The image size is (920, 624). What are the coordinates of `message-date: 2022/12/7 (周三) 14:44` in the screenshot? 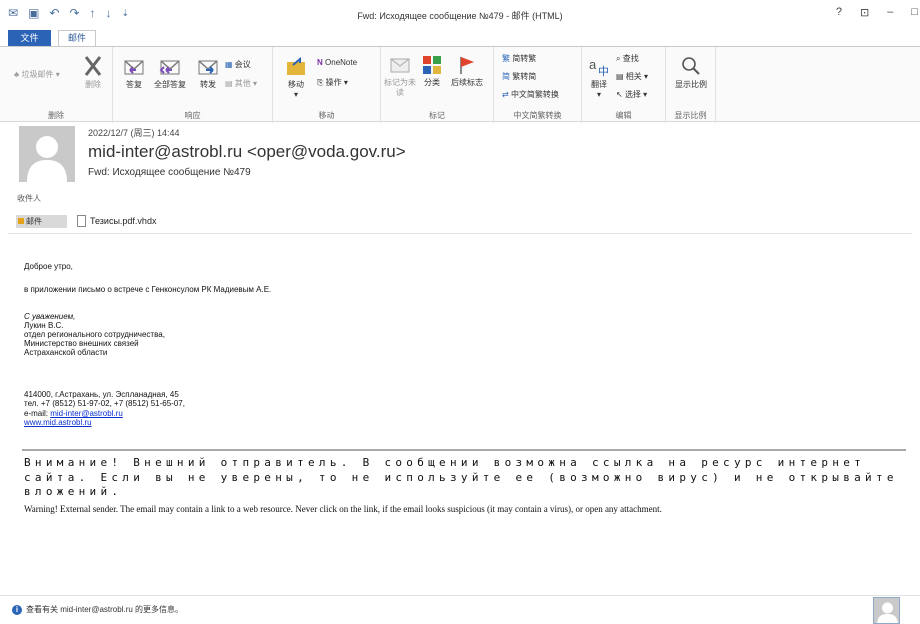 It's located at (134, 133).